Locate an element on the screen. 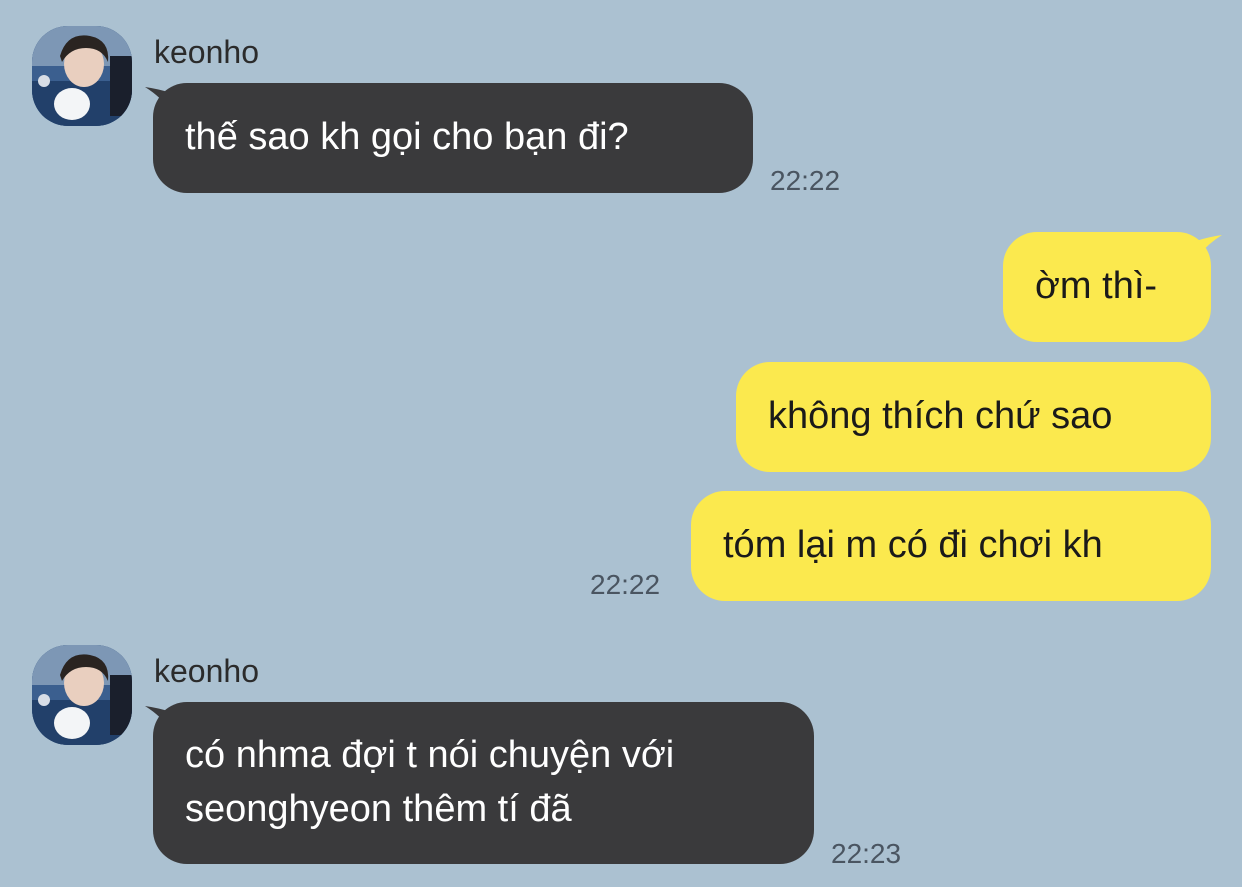 The width and height of the screenshot is (1242, 887). message-text-line: seonghyeon thêm tí đã is located at coordinates (378, 809).